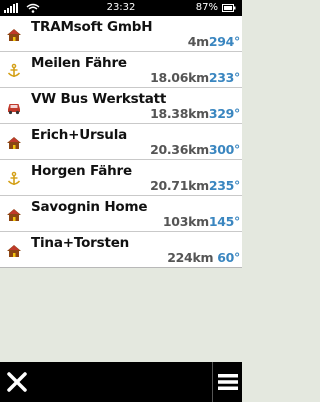 The image size is (320, 402). Describe the element at coordinates (185, 221) in the screenshot. I see `waypoint-distance: 103km` at that location.